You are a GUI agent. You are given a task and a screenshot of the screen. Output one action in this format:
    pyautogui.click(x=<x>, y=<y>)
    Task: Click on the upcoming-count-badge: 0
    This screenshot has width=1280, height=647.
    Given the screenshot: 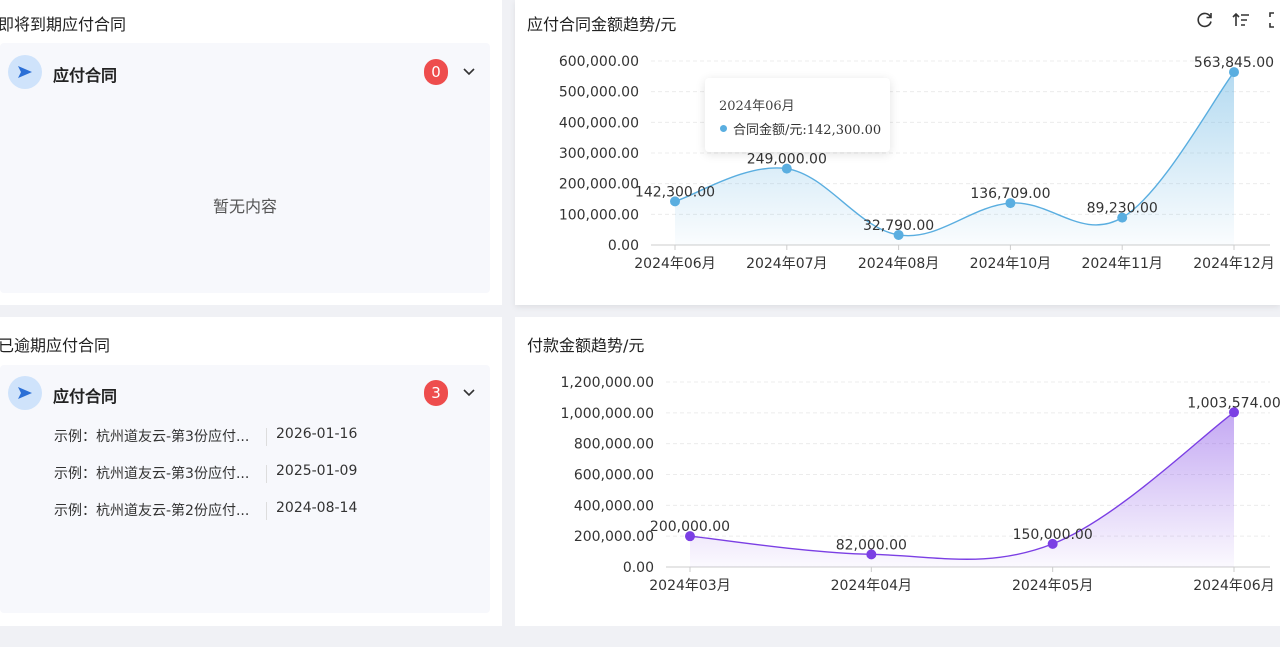 What is the action you would take?
    pyautogui.click(x=436, y=72)
    